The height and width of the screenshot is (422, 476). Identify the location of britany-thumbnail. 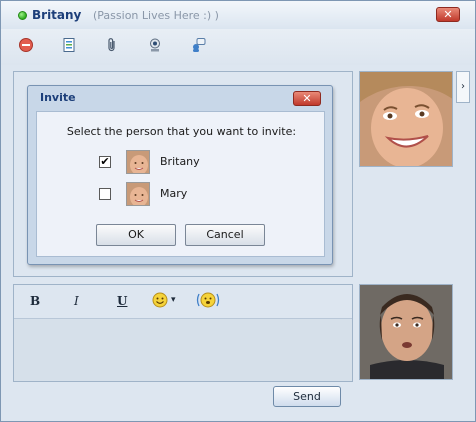
(138, 162).